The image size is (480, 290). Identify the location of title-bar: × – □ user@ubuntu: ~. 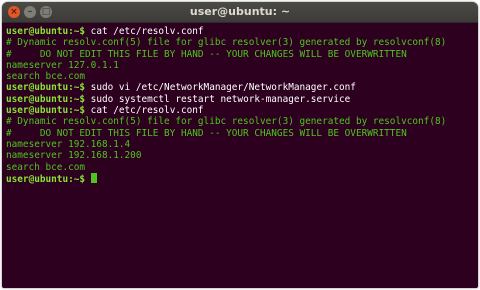
(240, 12).